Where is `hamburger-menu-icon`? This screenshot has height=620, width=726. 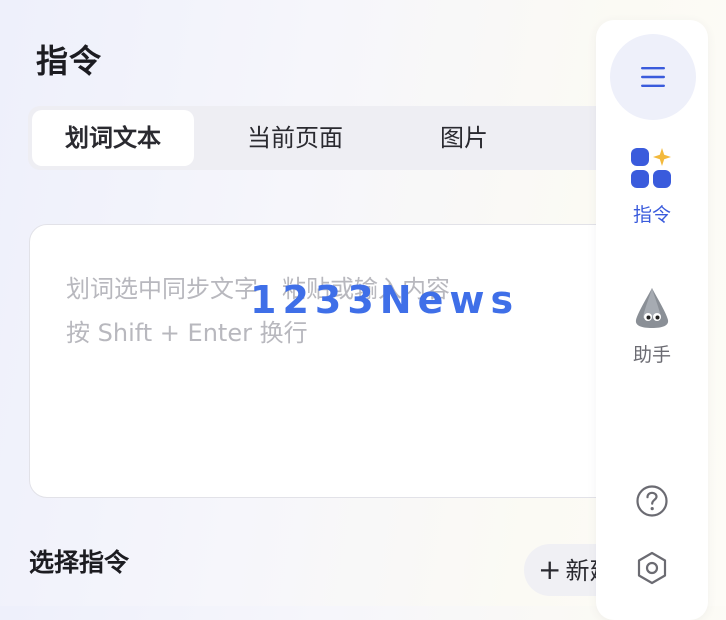
hamburger-menu-icon is located at coordinates (653, 77).